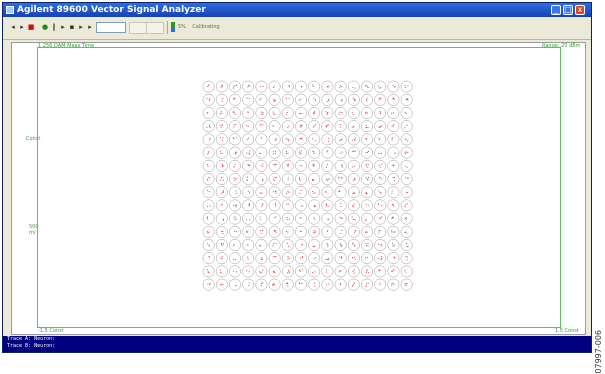 Image resolution: width=605 pixels, height=374 pixels. Describe the element at coordinates (81, 27) in the screenshot. I see `restart-icon: ▸` at that location.